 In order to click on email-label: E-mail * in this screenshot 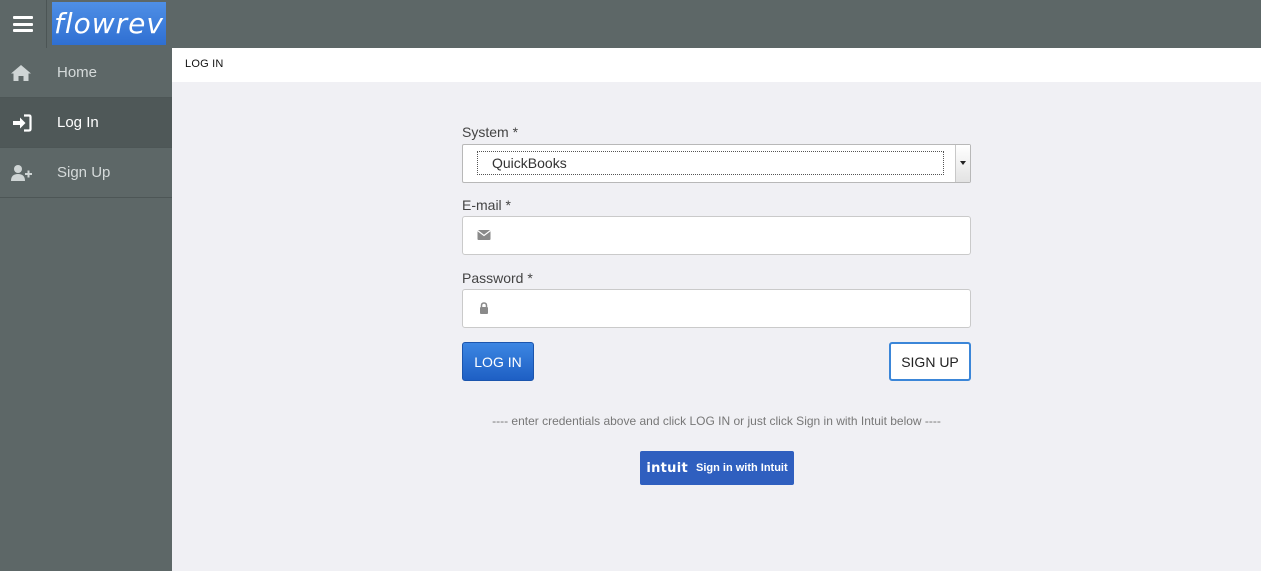, I will do `click(487, 205)`.